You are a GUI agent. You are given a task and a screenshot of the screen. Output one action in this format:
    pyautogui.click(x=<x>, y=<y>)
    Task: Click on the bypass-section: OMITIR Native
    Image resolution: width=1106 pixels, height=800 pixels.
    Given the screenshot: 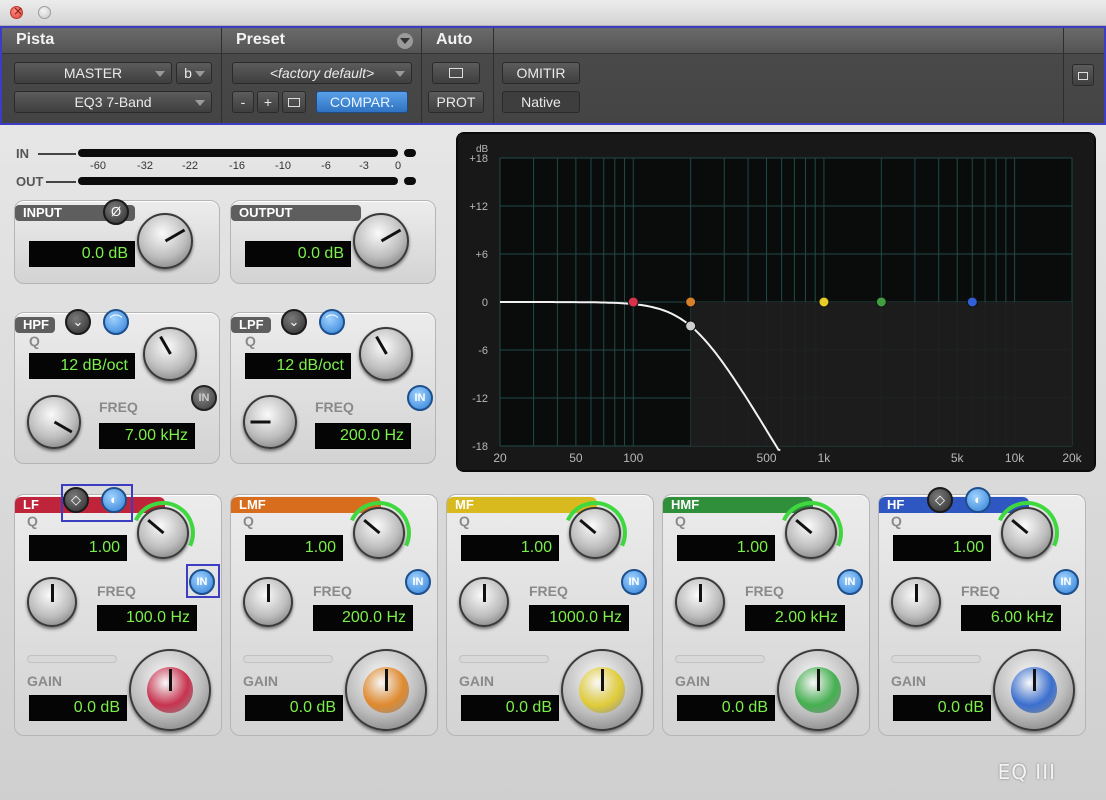 What is the action you would take?
    pyautogui.click(x=779, y=75)
    